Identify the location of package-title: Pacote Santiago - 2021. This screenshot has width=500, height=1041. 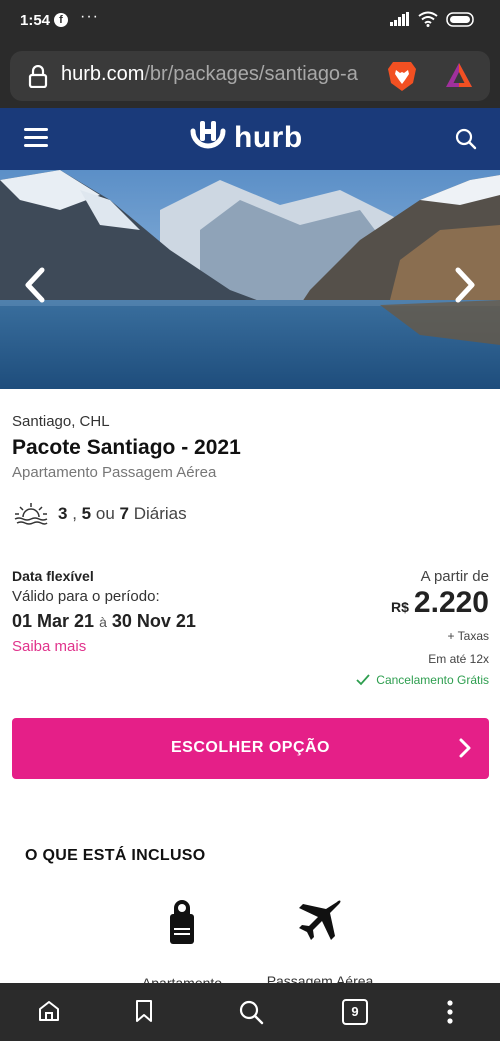
(126, 447).